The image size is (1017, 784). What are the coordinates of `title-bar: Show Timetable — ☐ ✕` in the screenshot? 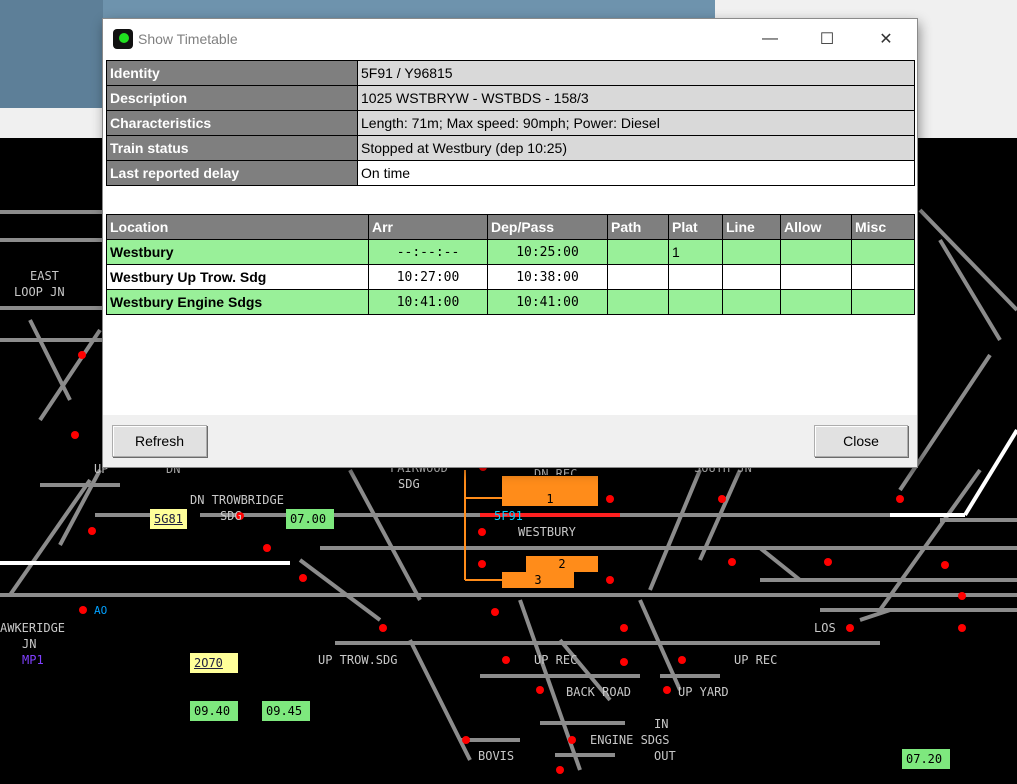 It's located at (510, 39).